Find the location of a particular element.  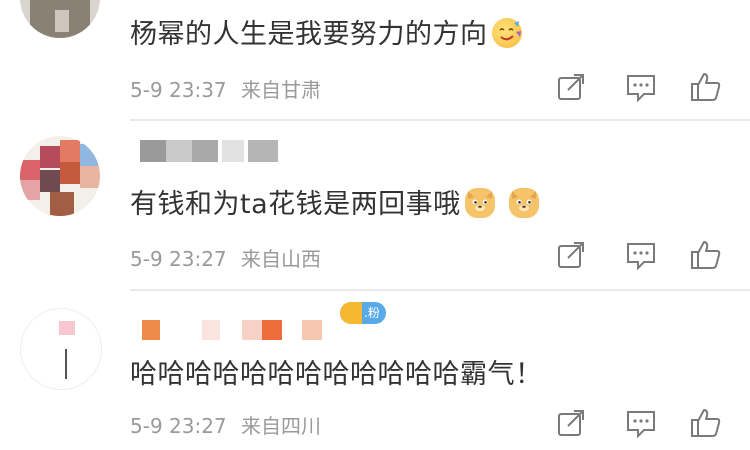

hungry-face-emoji-icon is located at coordinates (506, 33).